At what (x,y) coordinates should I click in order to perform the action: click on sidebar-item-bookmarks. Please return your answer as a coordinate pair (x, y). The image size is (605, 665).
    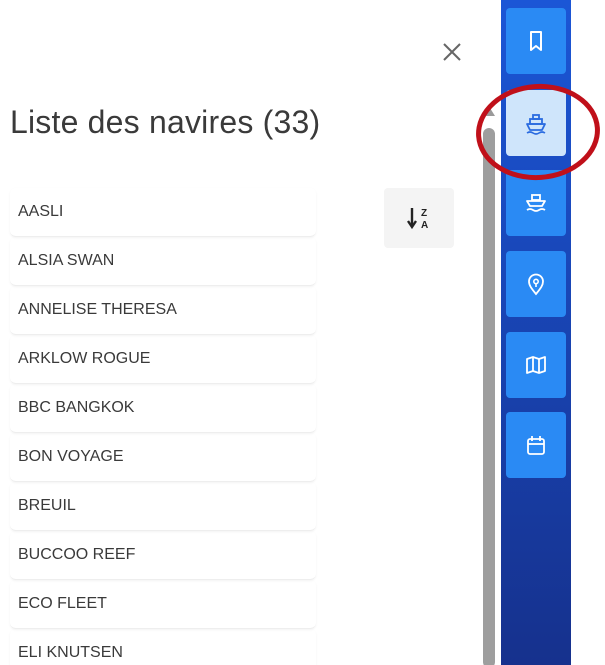
    Looking at the image, I should click on (536, 41).